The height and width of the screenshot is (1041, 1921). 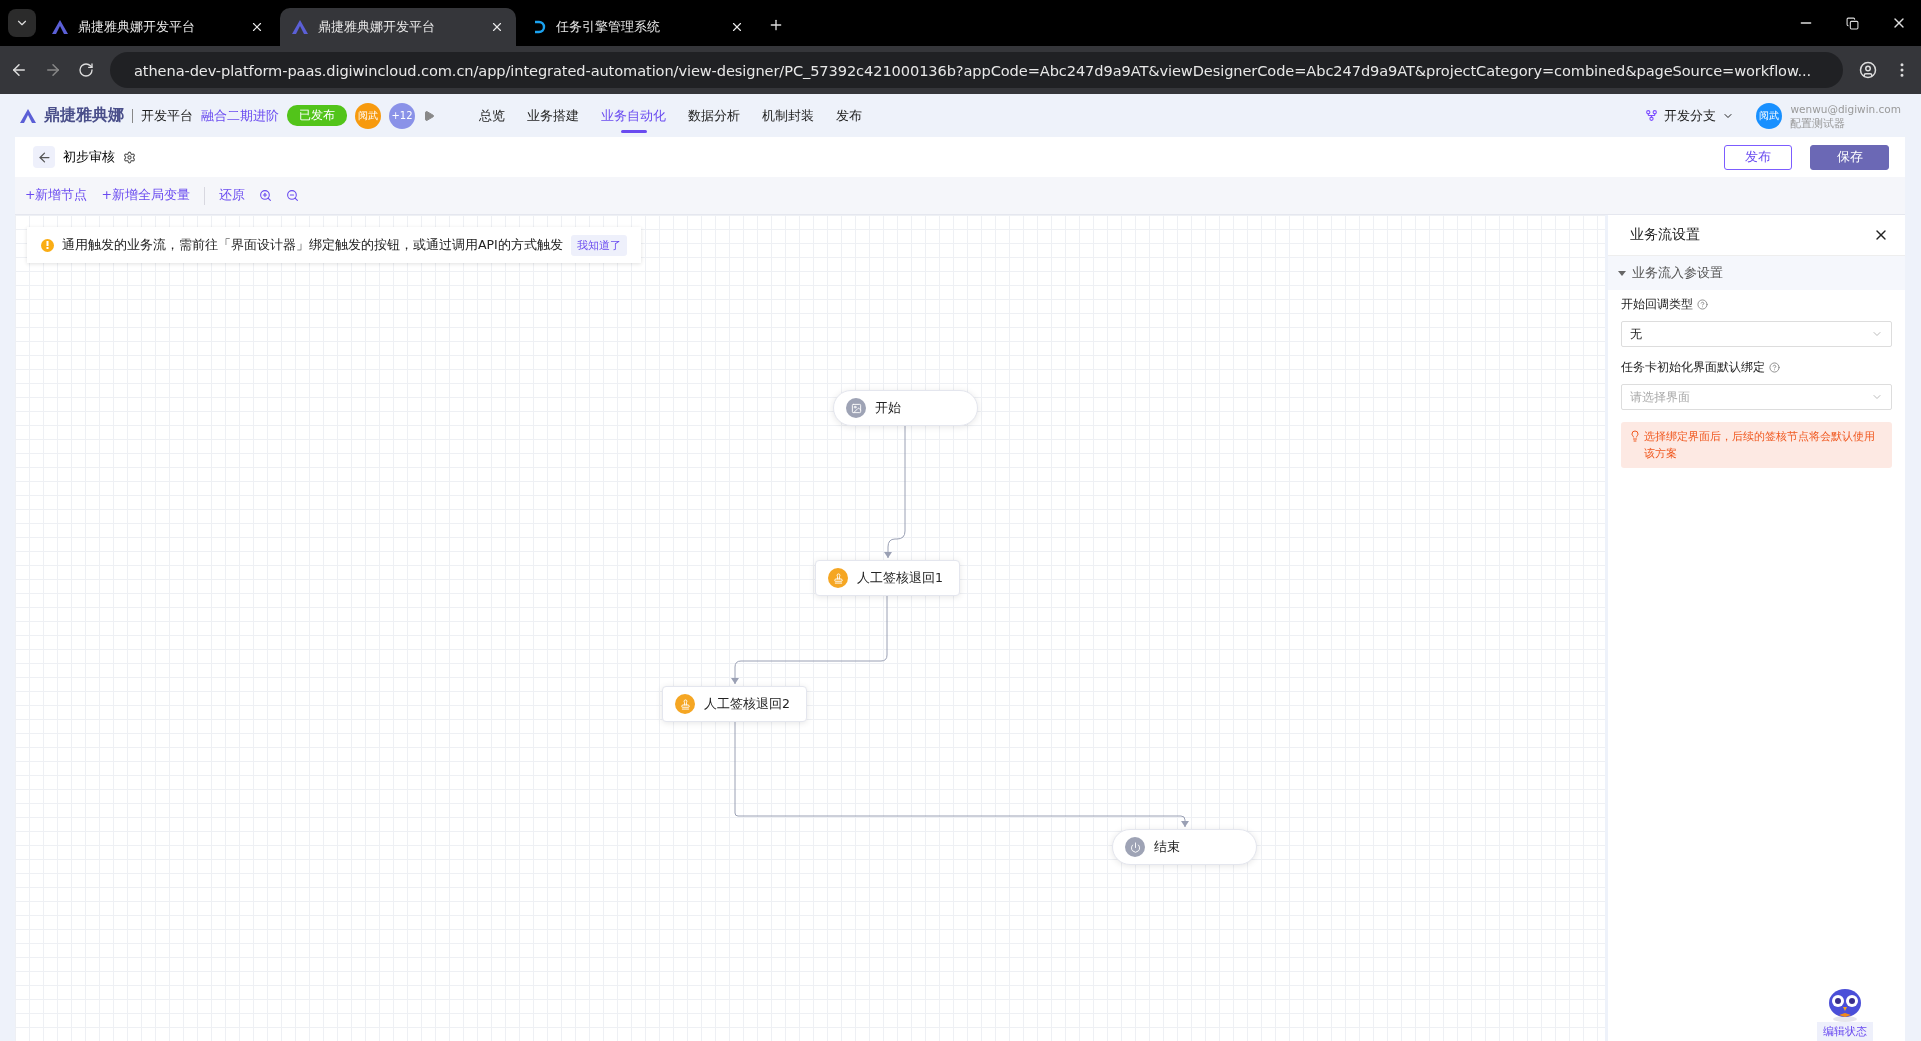 What do you see at coordinates (1167, 847) in the screenshot?
I see `node-label: 结束` at bounding box center [1167, 847].